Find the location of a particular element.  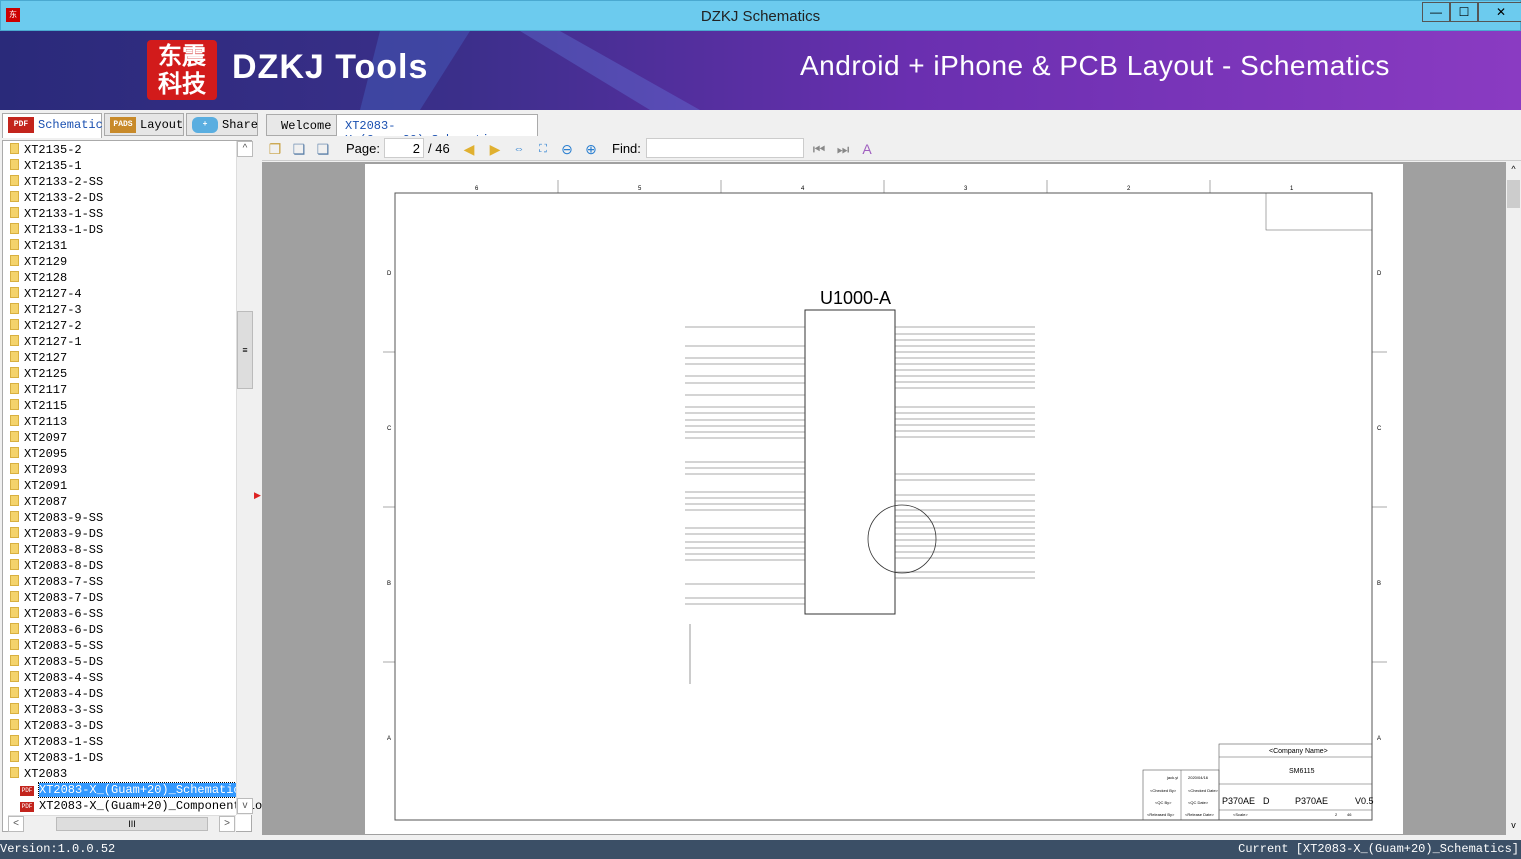

tree-folder: XT2129 is located at coordinates (38, 263).